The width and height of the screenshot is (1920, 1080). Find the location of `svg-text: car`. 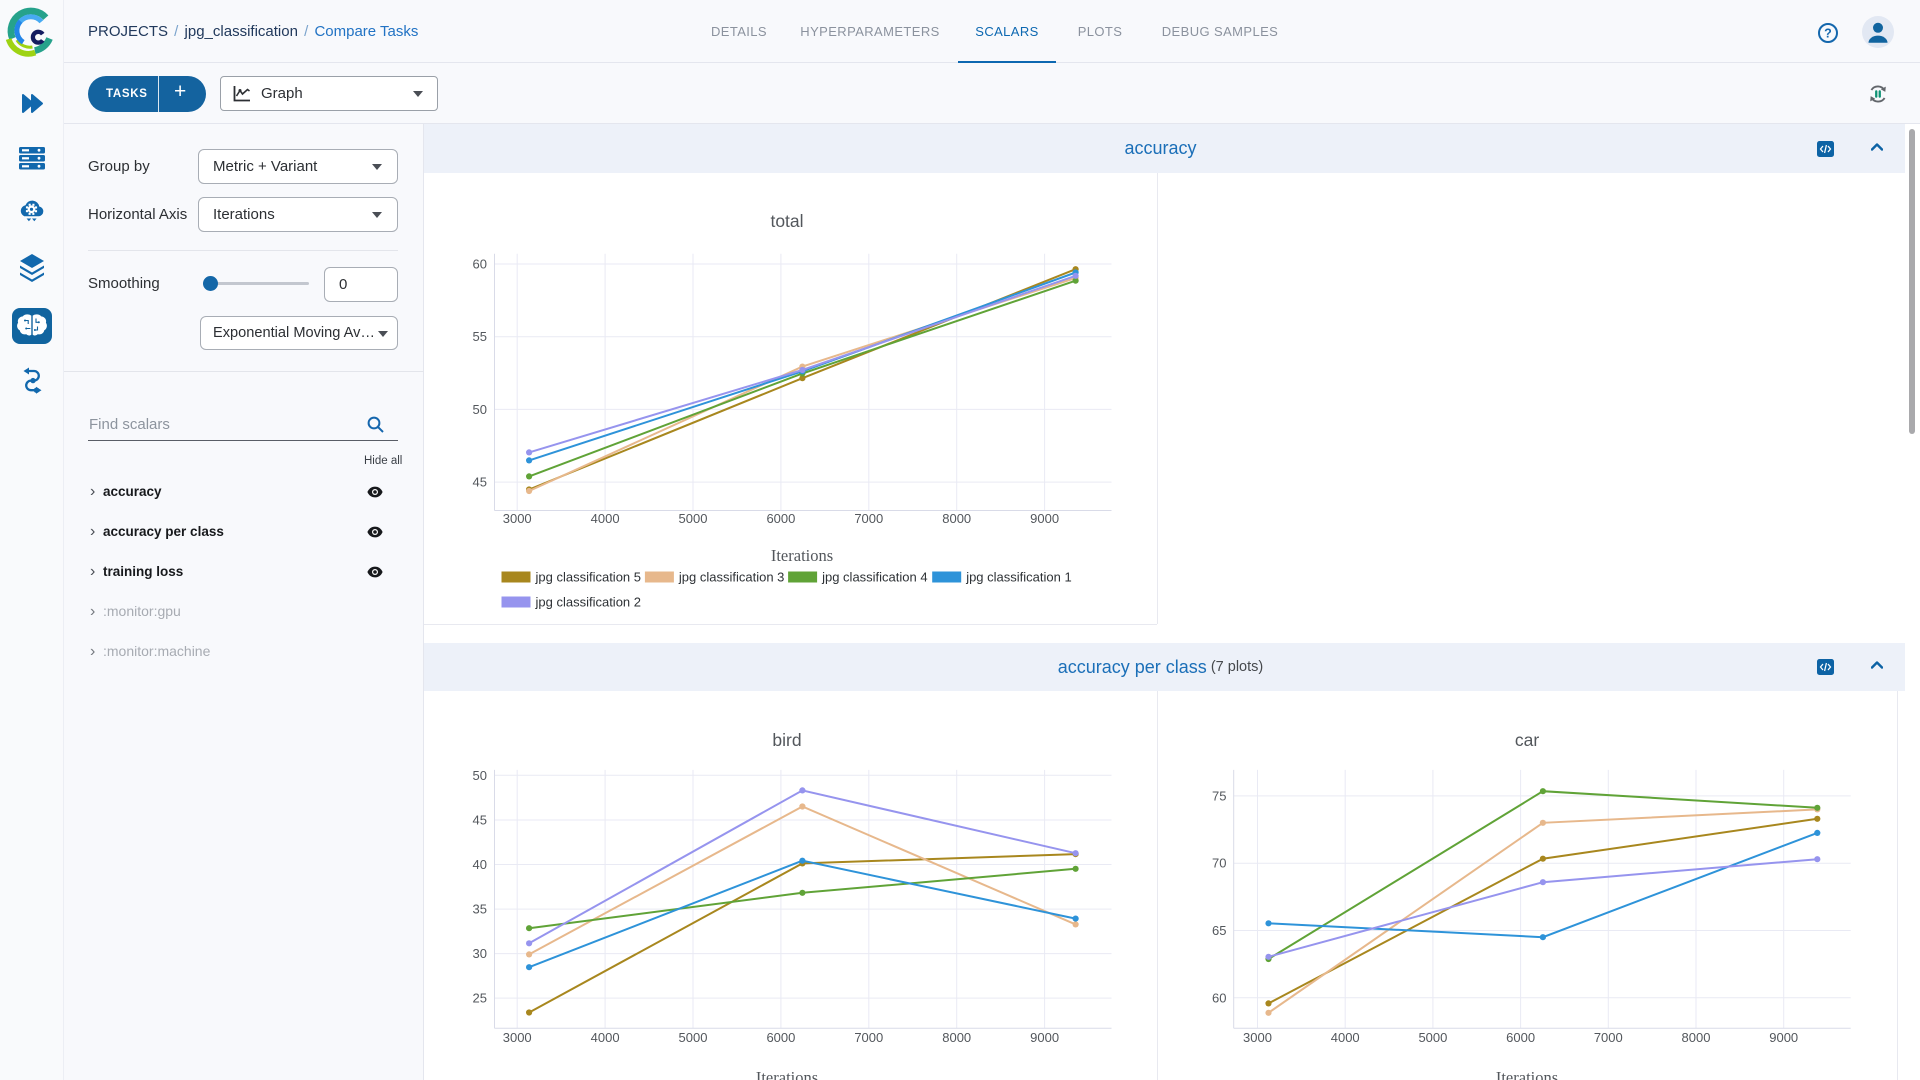

svg-text: car is located at coordinates (1527, 740).